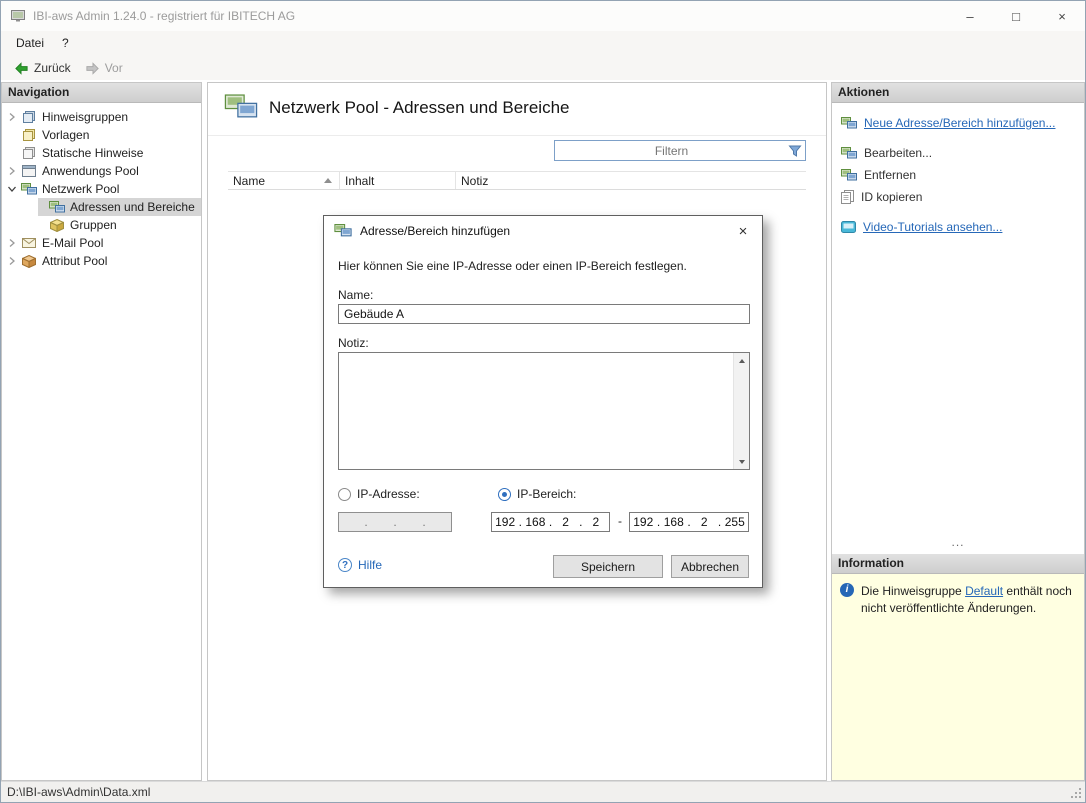  What do you see at coordinates (28, 135) in the screenshot?
I see `vorlagen-icon` at bounding box center [28, 135].